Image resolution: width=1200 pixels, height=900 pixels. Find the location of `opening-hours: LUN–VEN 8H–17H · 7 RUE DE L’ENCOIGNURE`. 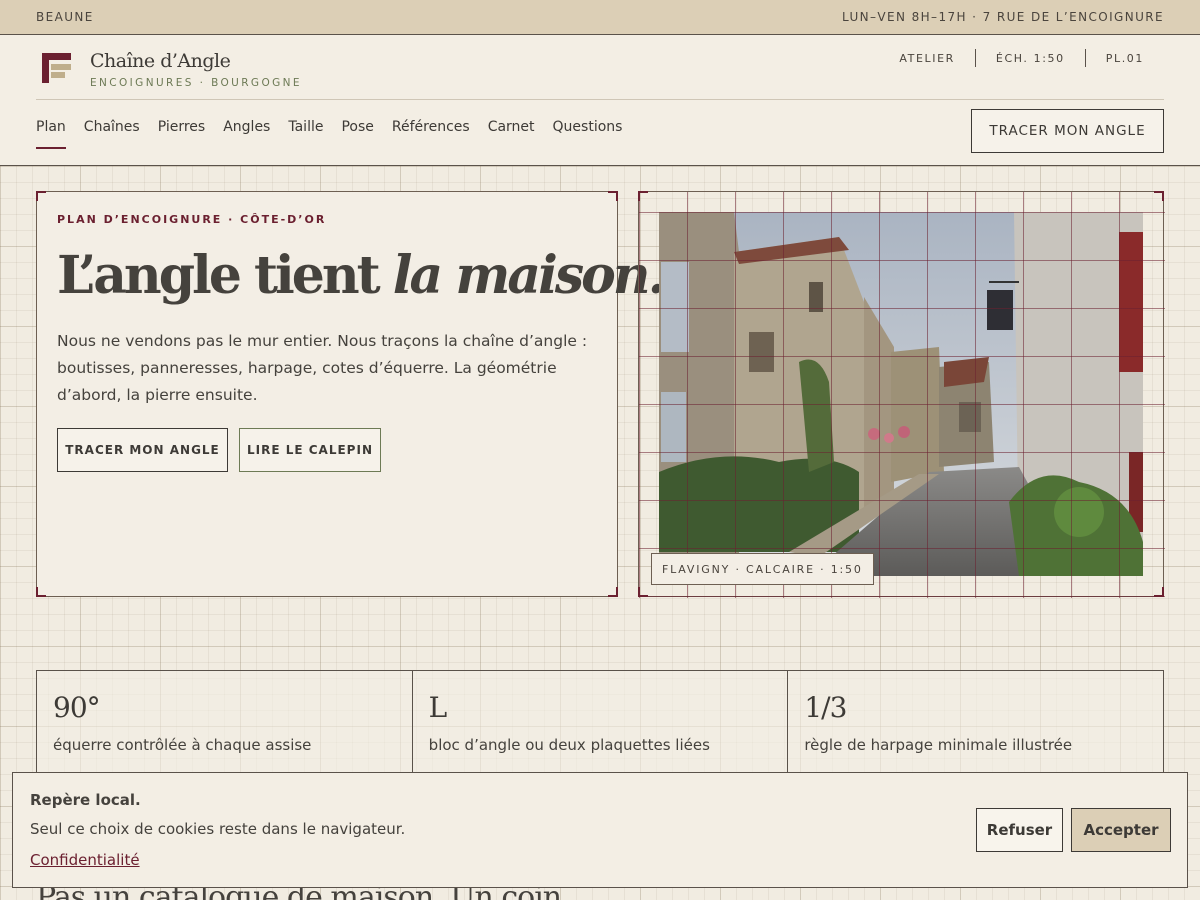

opening-hours: LUN–VEN 8H–17H · 7 RUE DE L’ENCOIGNURE is located at coordinates (1002, 17).